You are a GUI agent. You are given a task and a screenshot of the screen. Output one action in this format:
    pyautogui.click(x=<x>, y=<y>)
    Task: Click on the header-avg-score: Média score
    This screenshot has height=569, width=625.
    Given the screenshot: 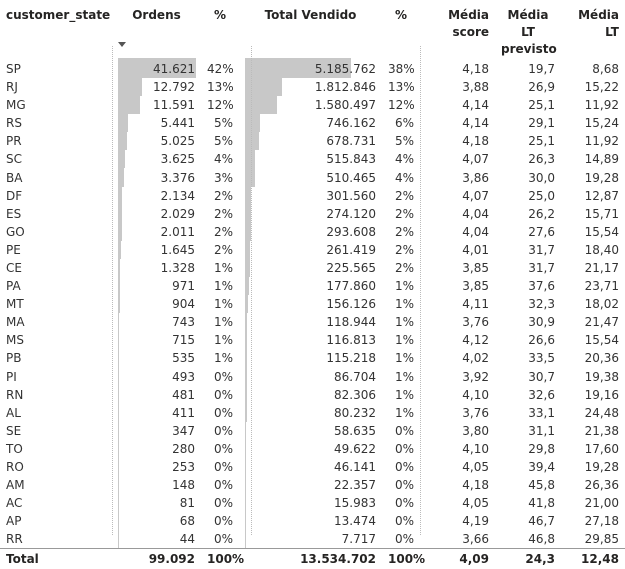 What is the action you would take?
    pyautogui.click(x=457, y=29)
    